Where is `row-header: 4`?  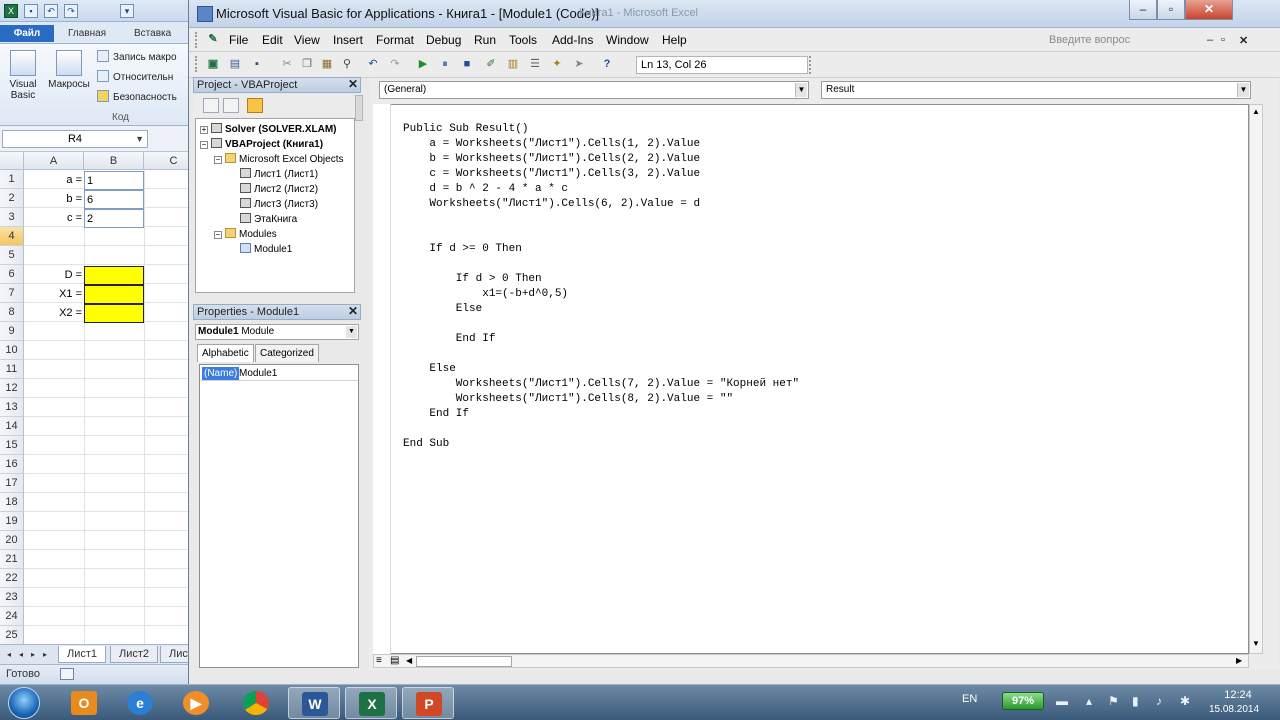 row-header: 4 is located at coordinates (12, 236).